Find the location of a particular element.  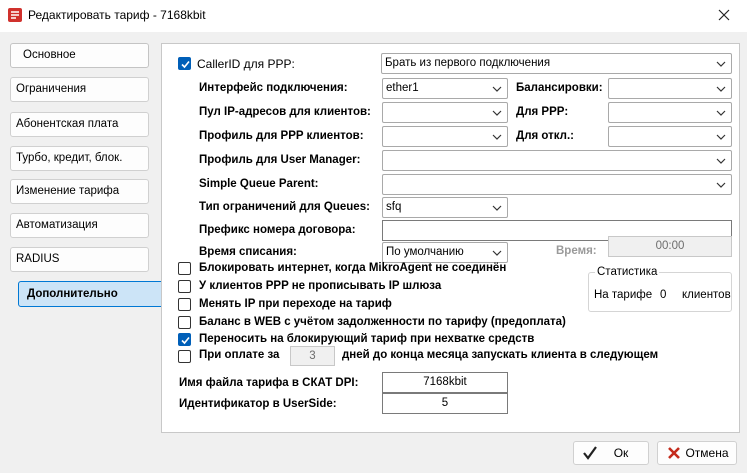

nav-tab-automation: Автоматизация is located at coordinates (79, 225).